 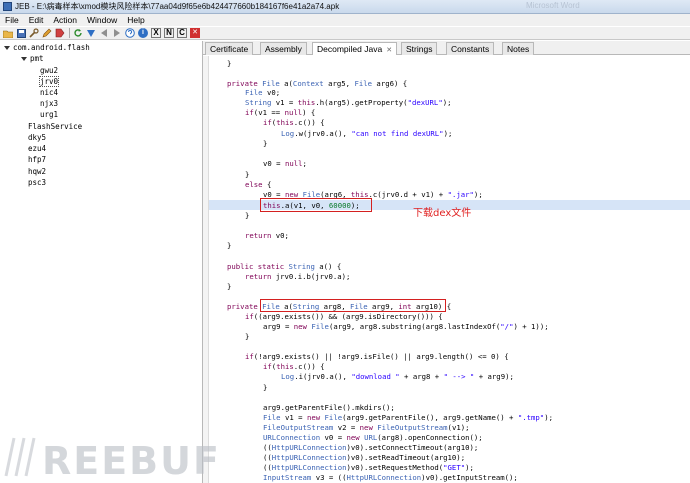 What do you see at coordinates (12, 20) in the screenshot?
I see `menu-file: File` at bounding box center [12, 20].